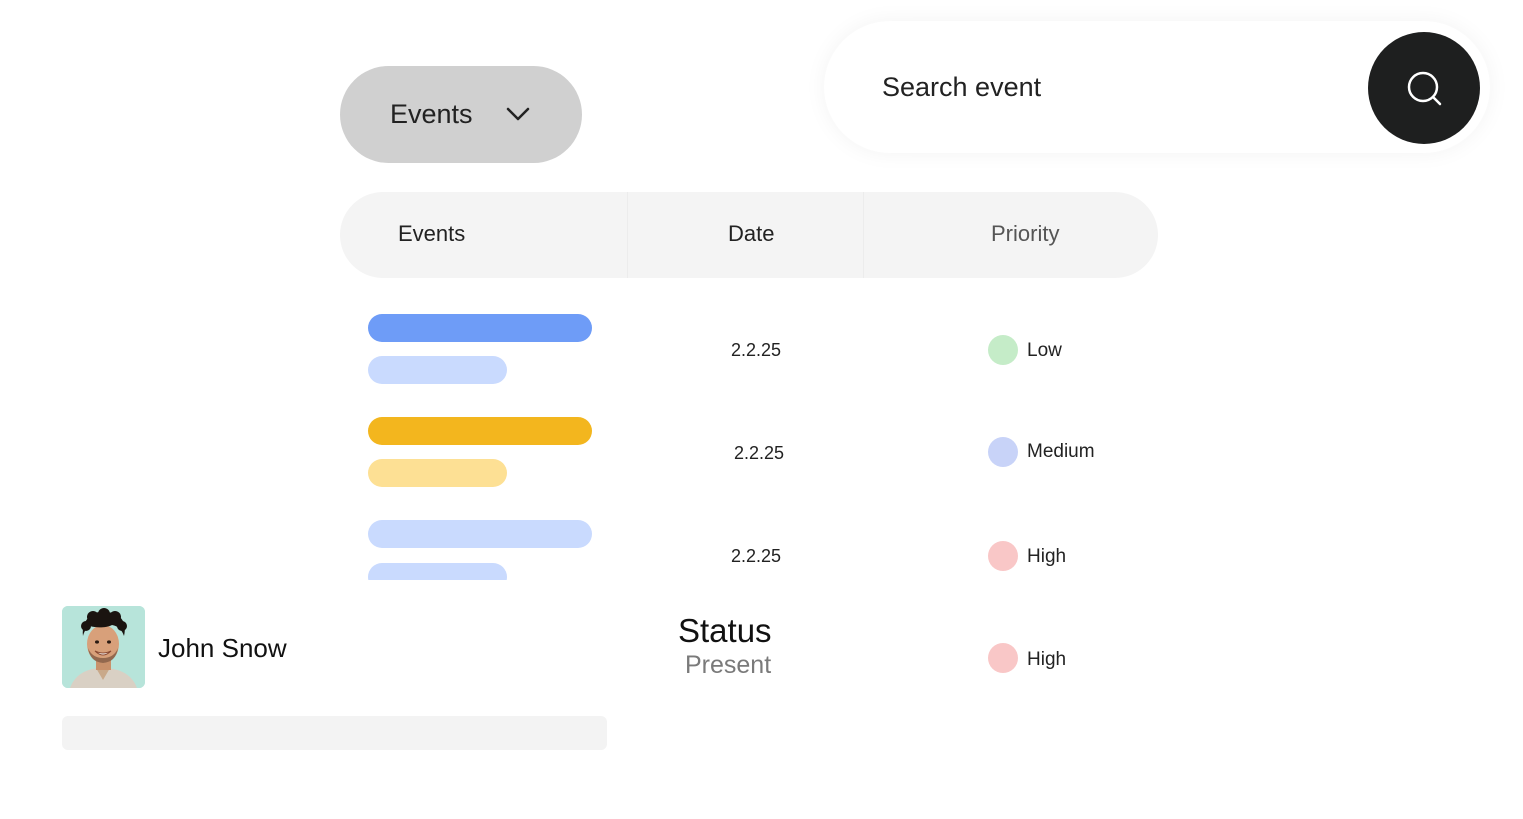  Describe the element at coordinates (1112, 87) in the screenshot. I see `search-input` at that location.